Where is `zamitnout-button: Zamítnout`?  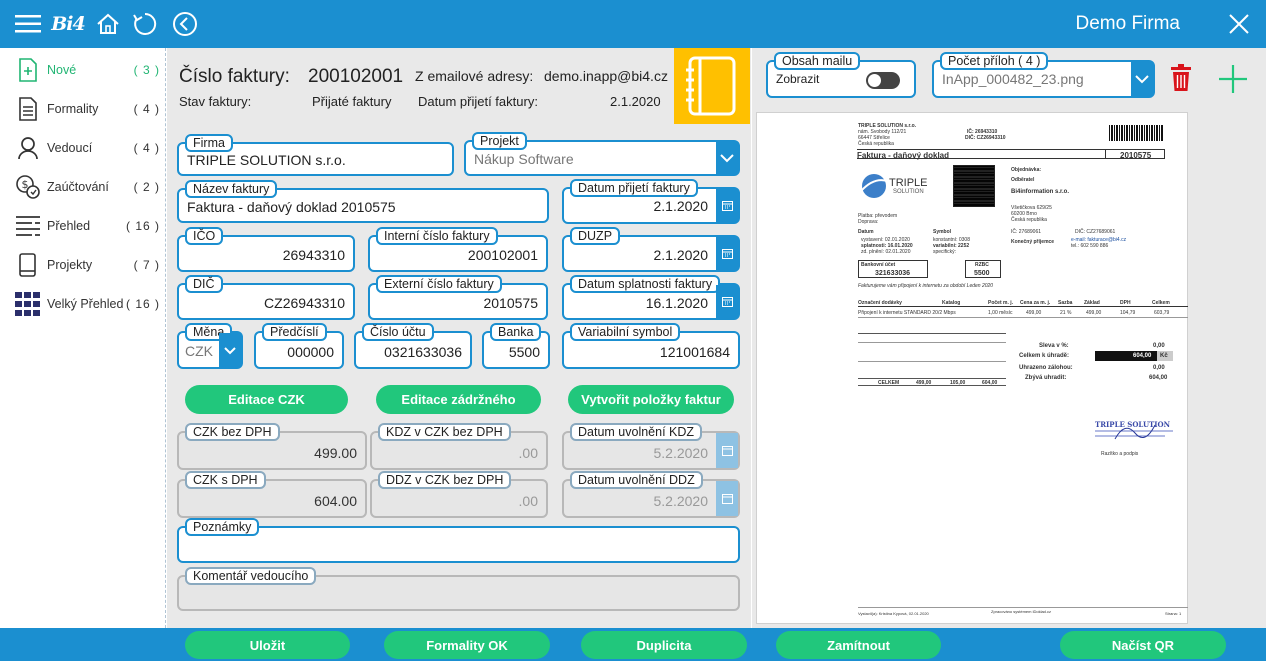 zamitnout-button: Zamítnout is located at coordinates (858, 645).